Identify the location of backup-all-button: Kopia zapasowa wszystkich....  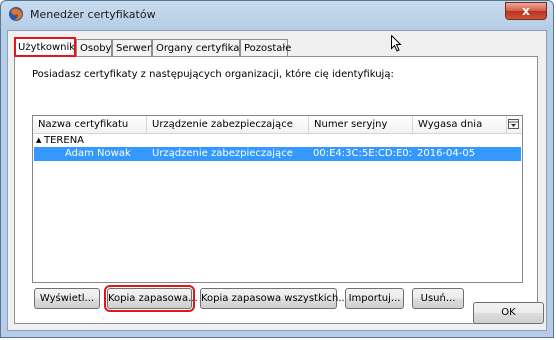
(274, 298).